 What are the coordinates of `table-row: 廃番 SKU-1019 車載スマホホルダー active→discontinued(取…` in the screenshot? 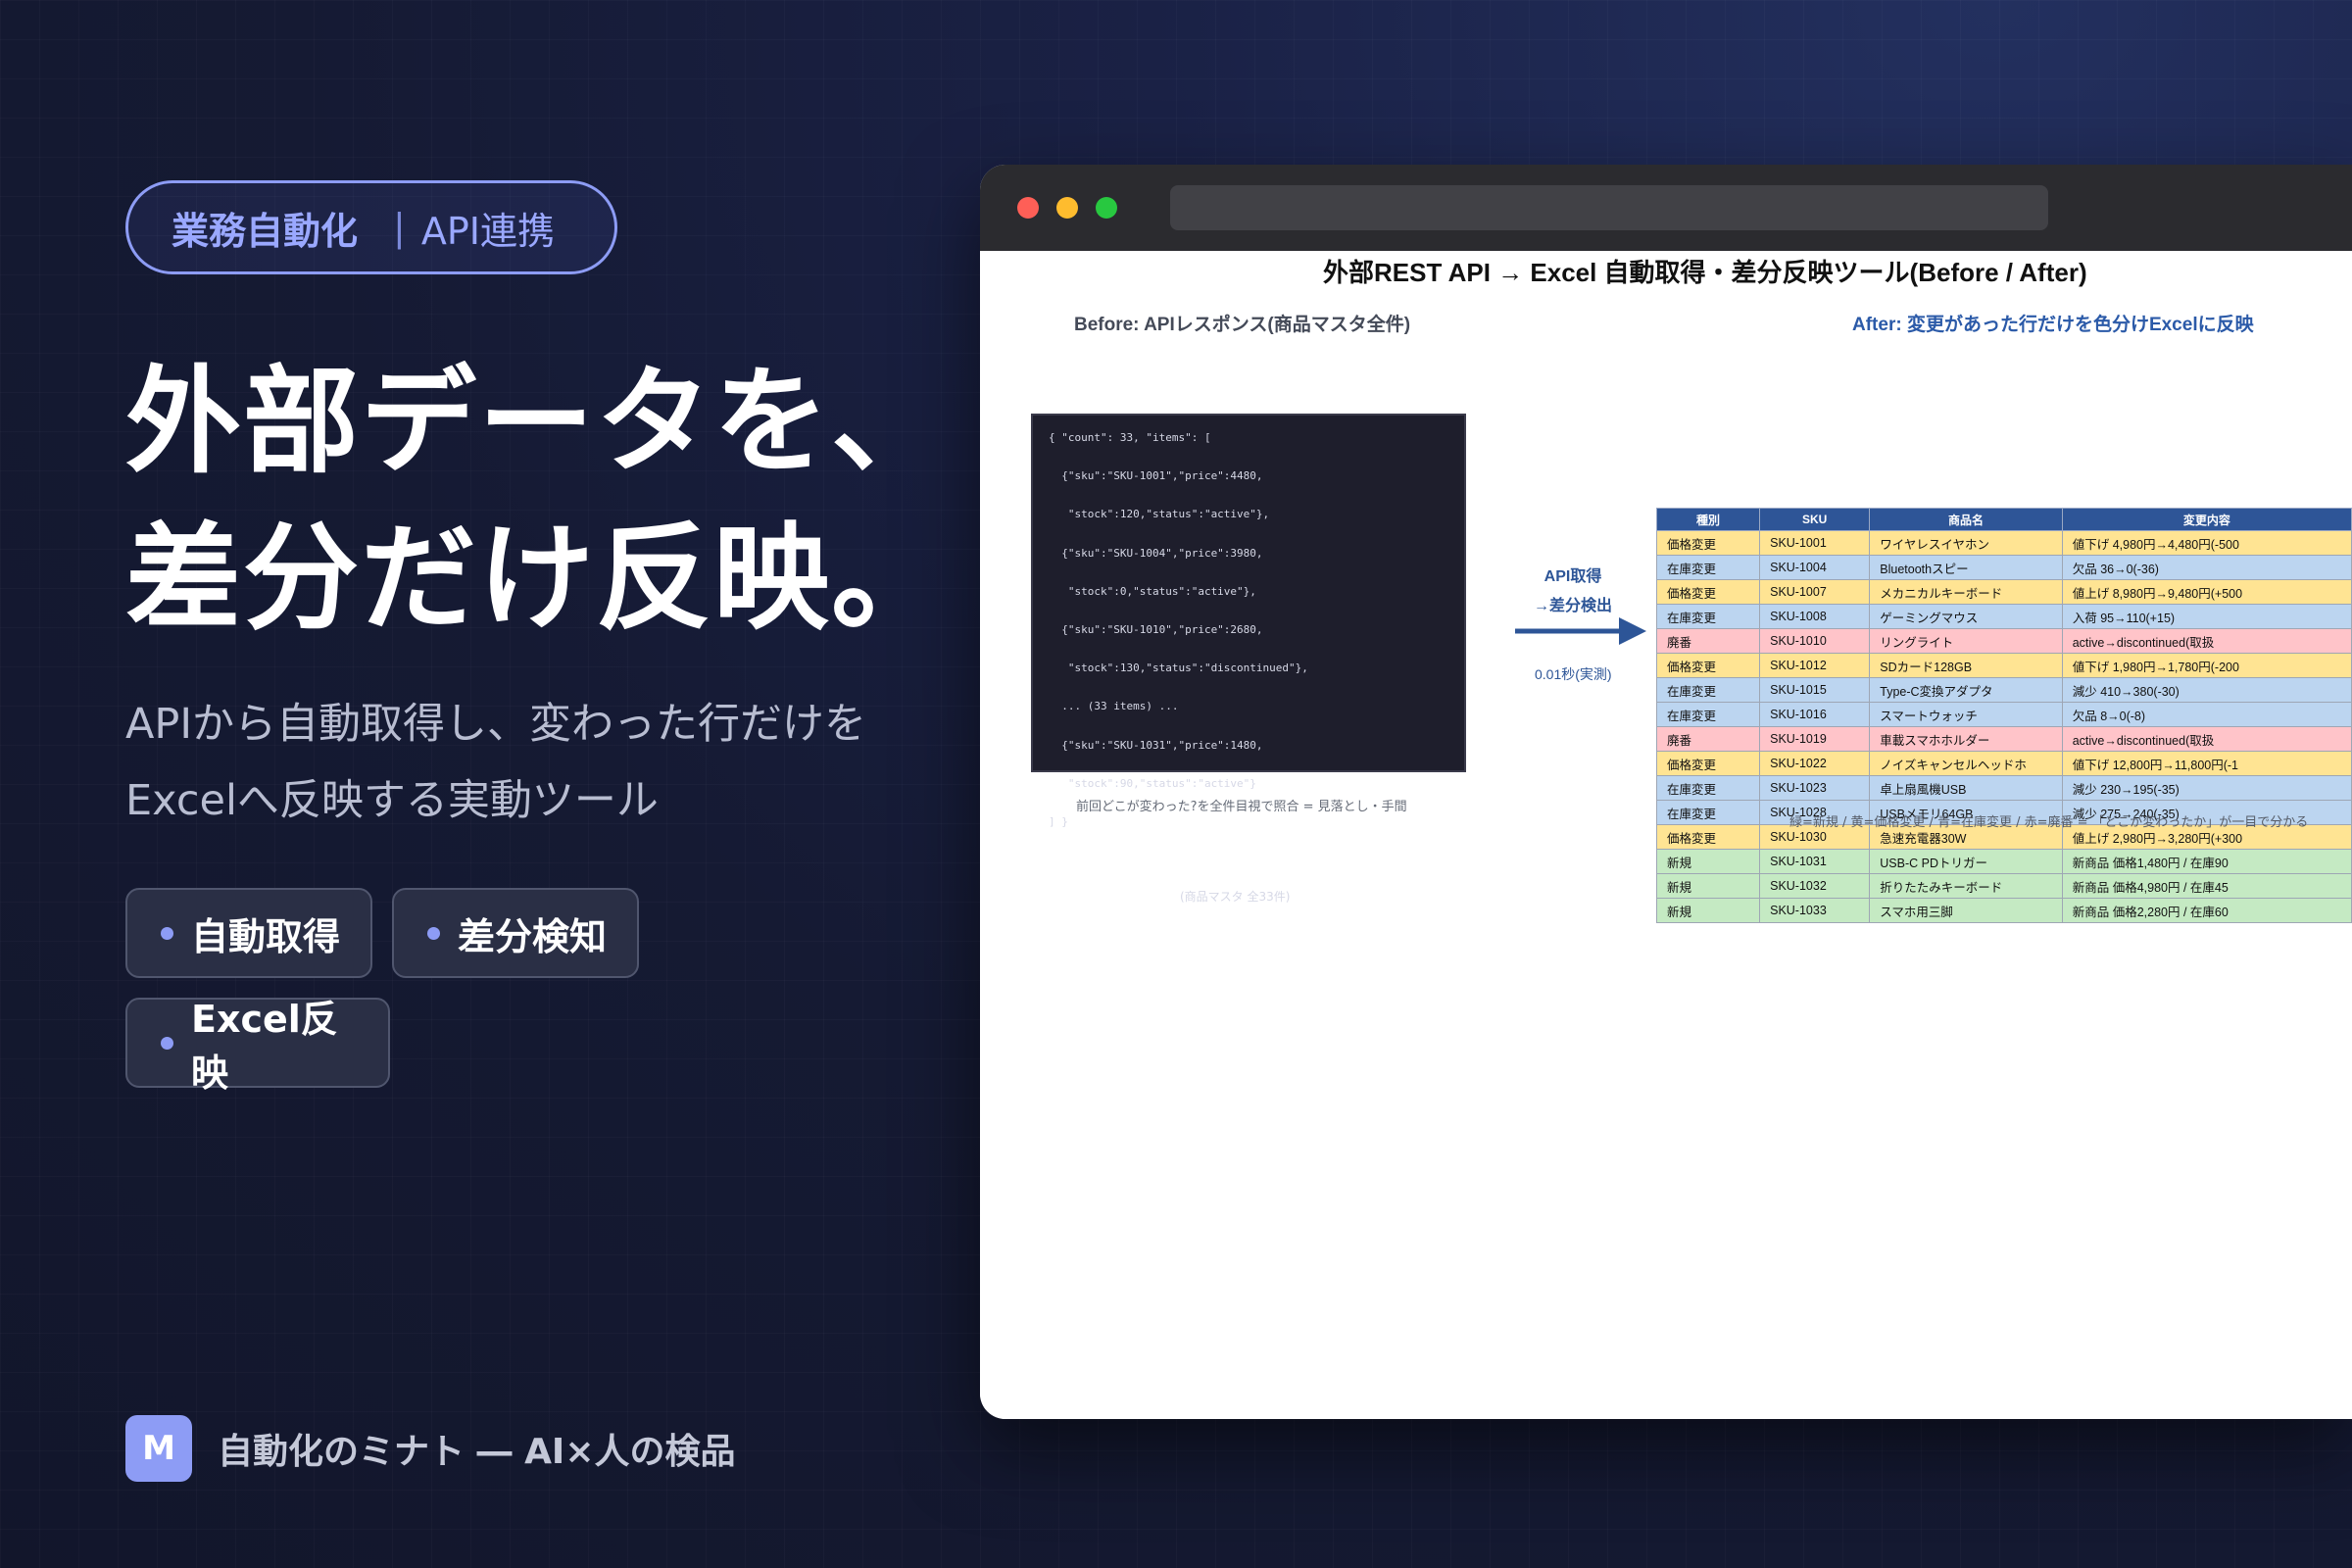 It's located at (2003, 739).